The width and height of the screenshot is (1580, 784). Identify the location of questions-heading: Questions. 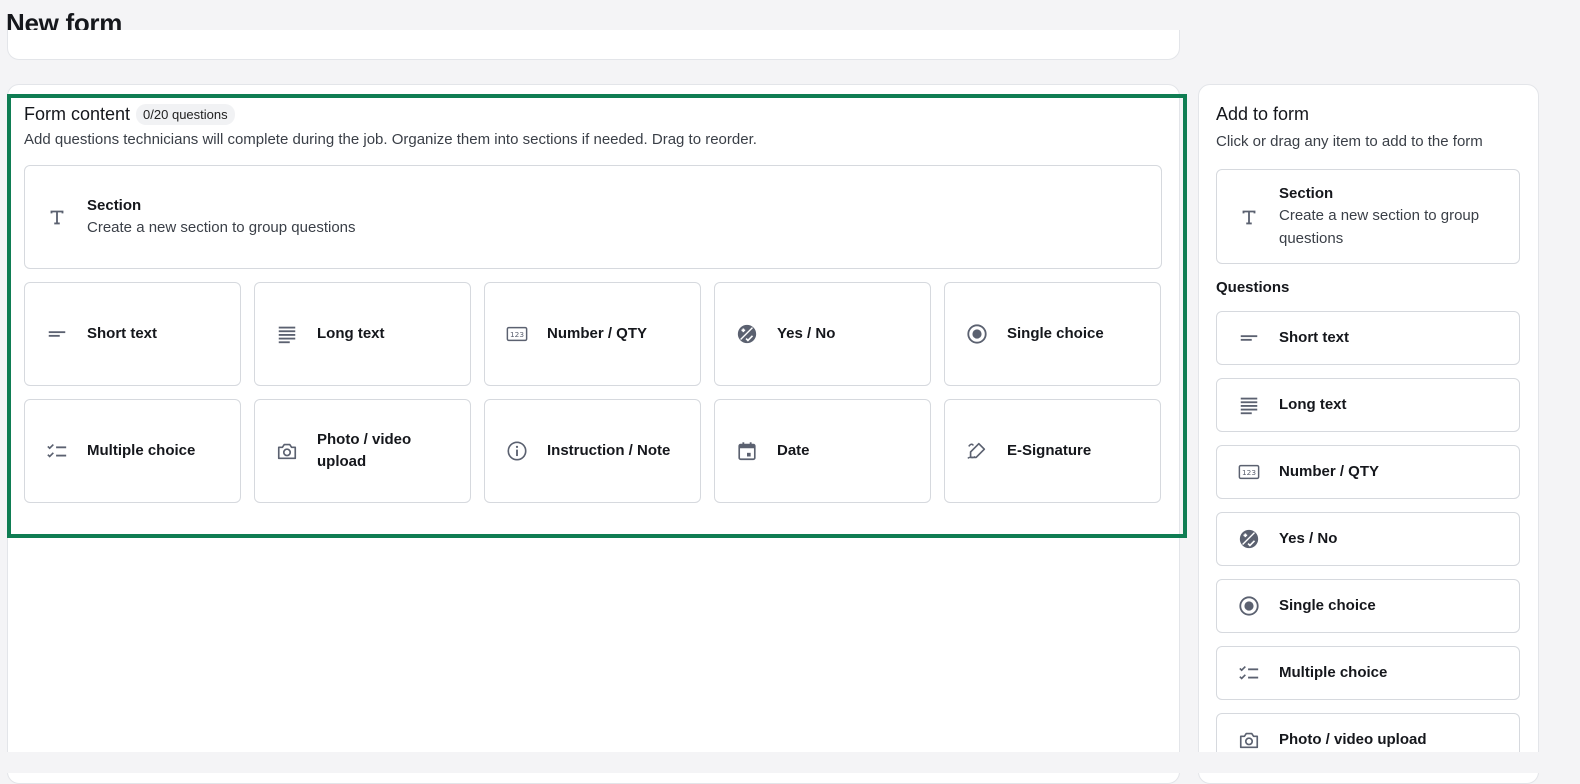
(1253, 287).